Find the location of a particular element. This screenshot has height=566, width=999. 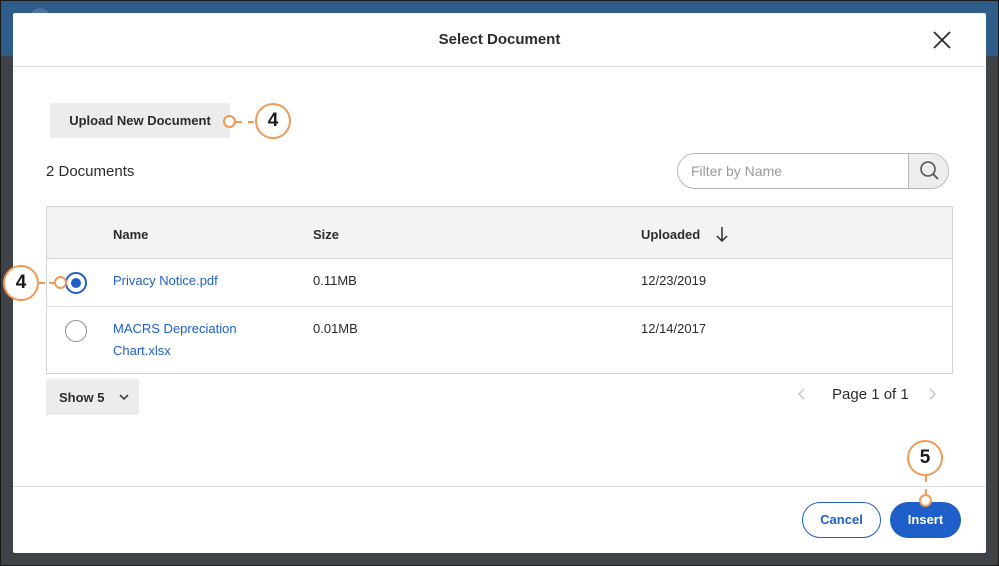

column-header-size: Size is located at coordinates (326, 234).